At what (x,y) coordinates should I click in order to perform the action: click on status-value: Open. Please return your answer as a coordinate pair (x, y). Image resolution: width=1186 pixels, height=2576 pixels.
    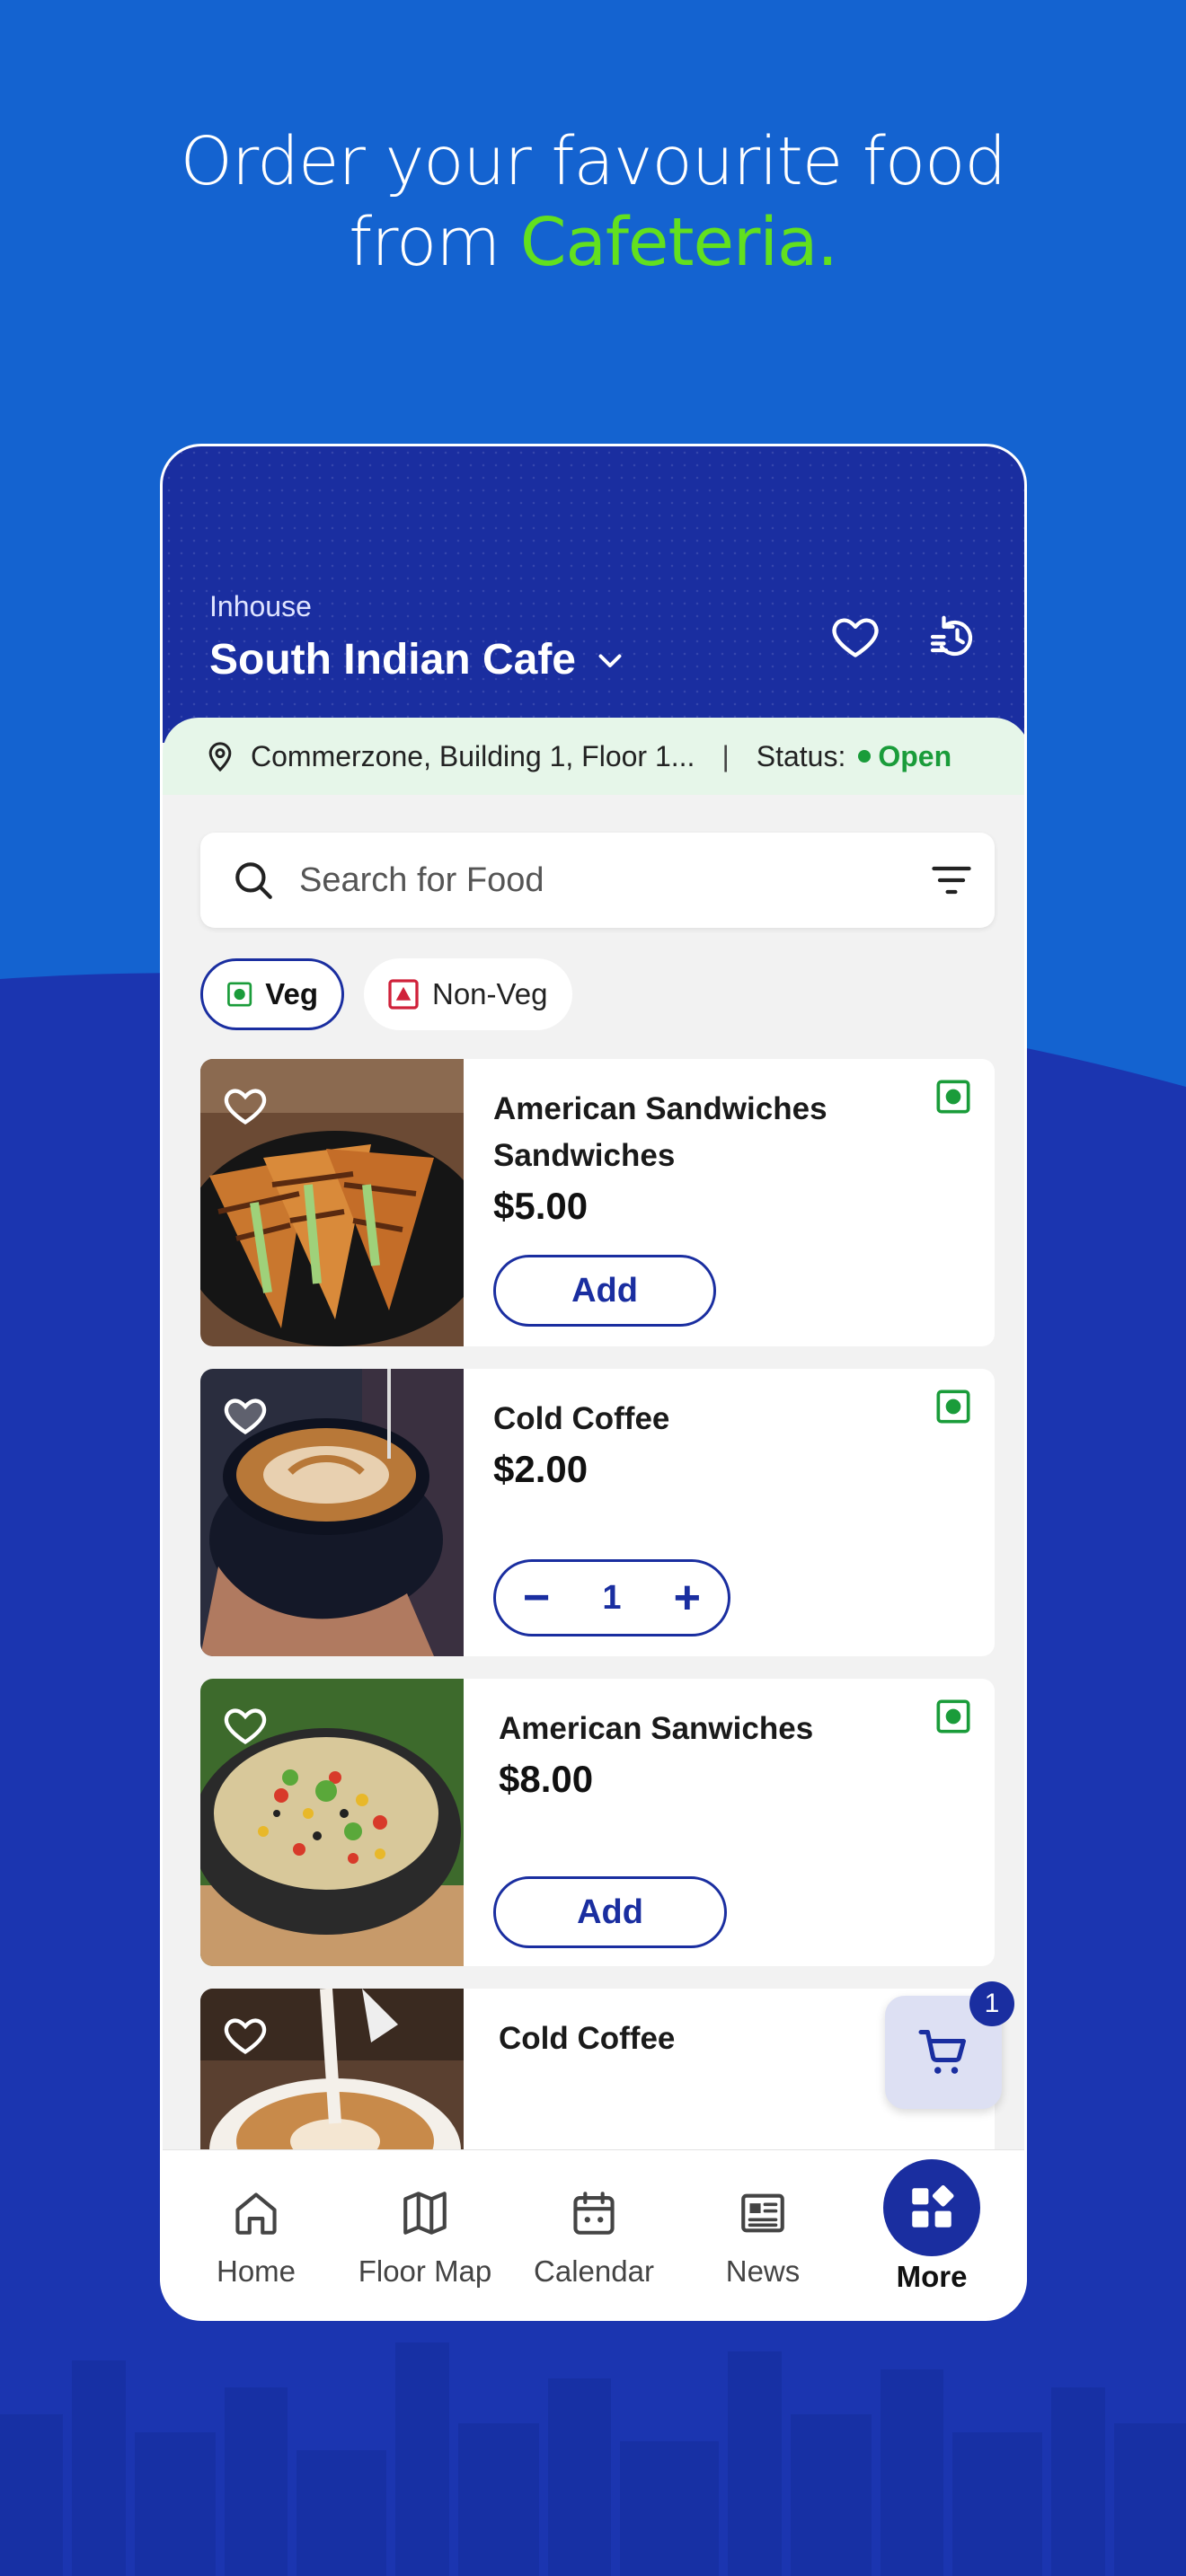
    Looking at the image, I should click on (915, 755).